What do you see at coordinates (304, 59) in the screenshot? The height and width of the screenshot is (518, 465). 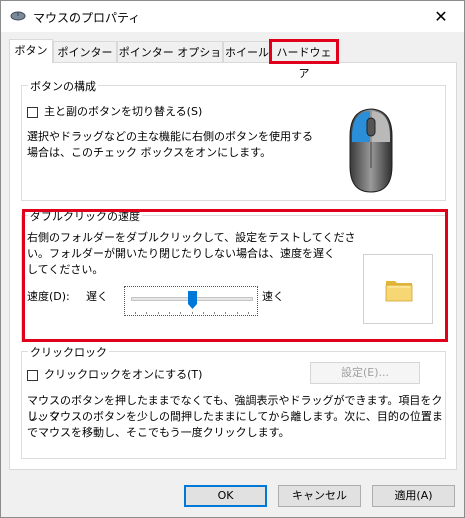 I see `tab-hardware: ハードウェア` at bounding box center [304, 59].